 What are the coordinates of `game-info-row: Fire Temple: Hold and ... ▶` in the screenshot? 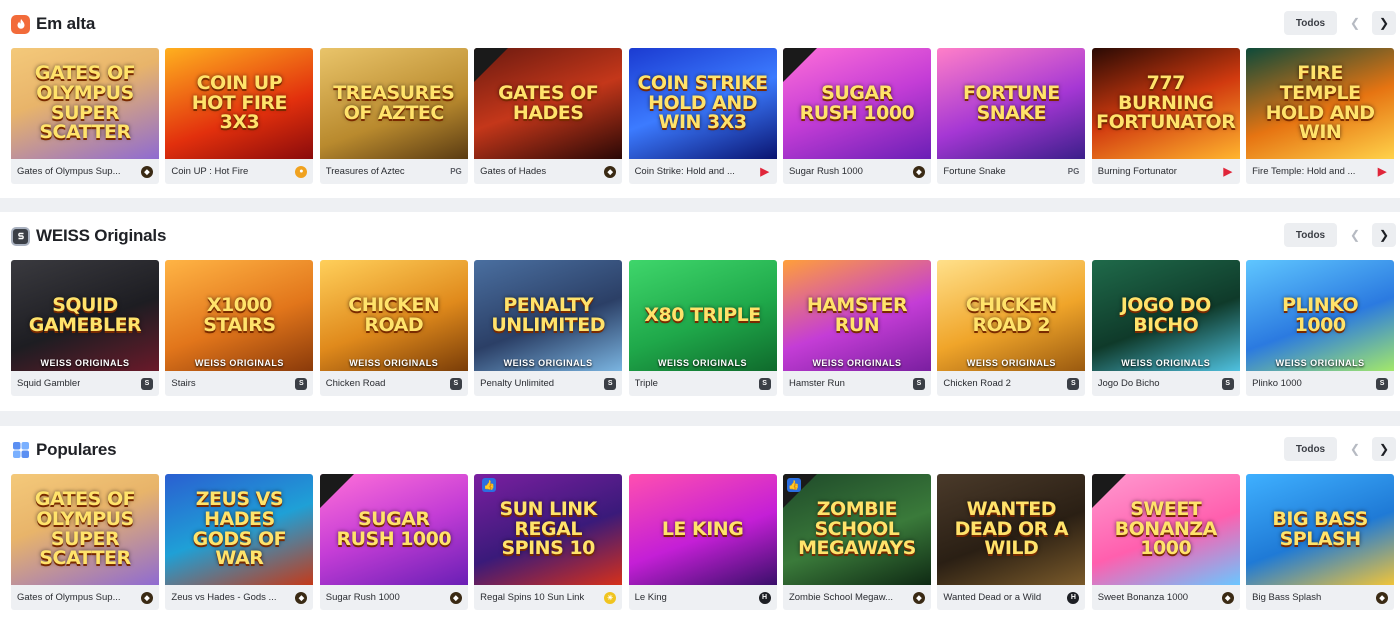 It's located at (1320, 171).